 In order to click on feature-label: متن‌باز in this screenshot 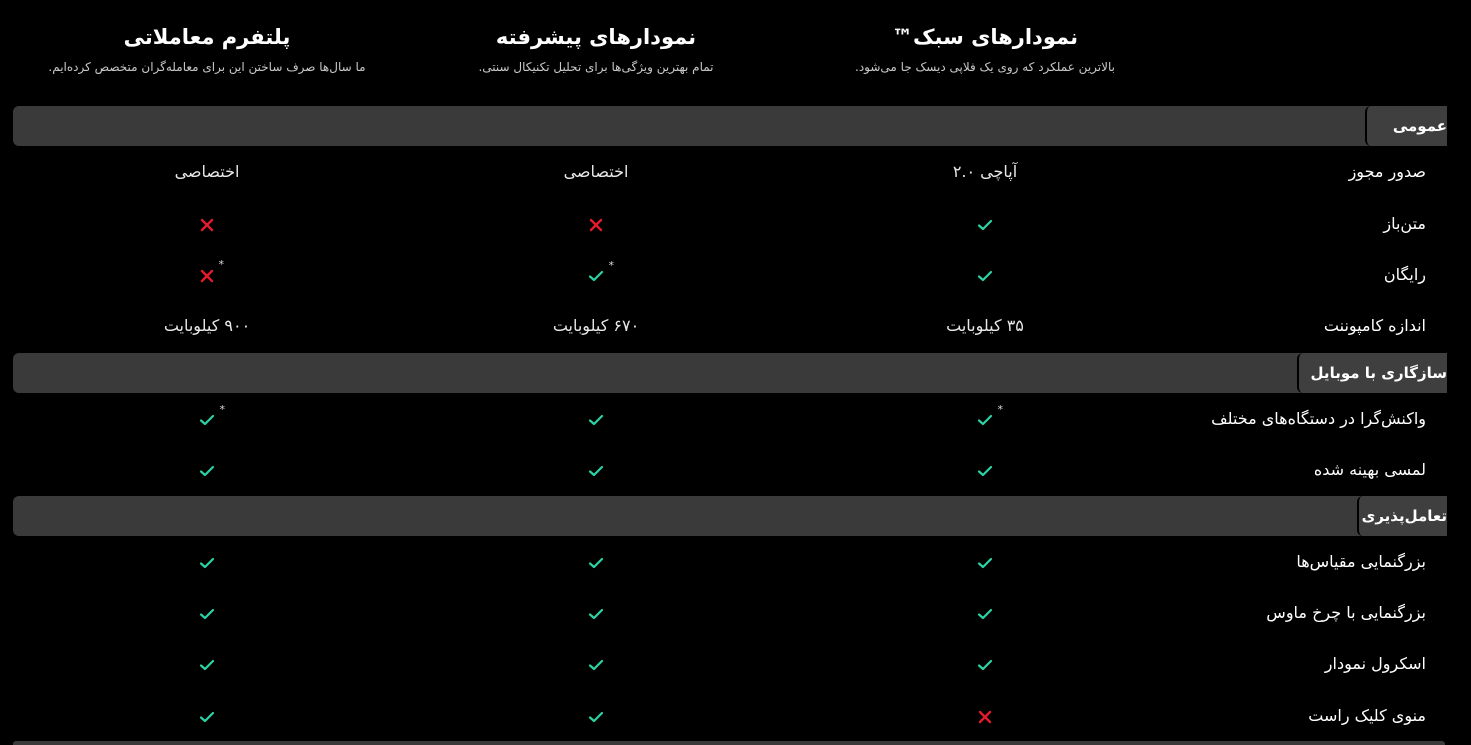, I will do `click(1404, 223)`.